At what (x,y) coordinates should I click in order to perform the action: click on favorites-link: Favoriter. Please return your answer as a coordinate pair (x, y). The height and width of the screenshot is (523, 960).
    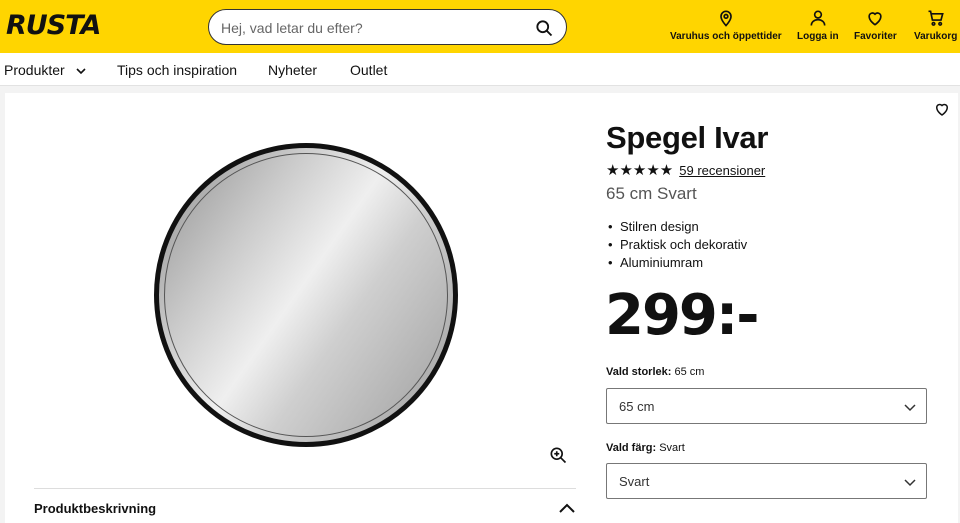
    Looking at the image, I should click on (875, 25).